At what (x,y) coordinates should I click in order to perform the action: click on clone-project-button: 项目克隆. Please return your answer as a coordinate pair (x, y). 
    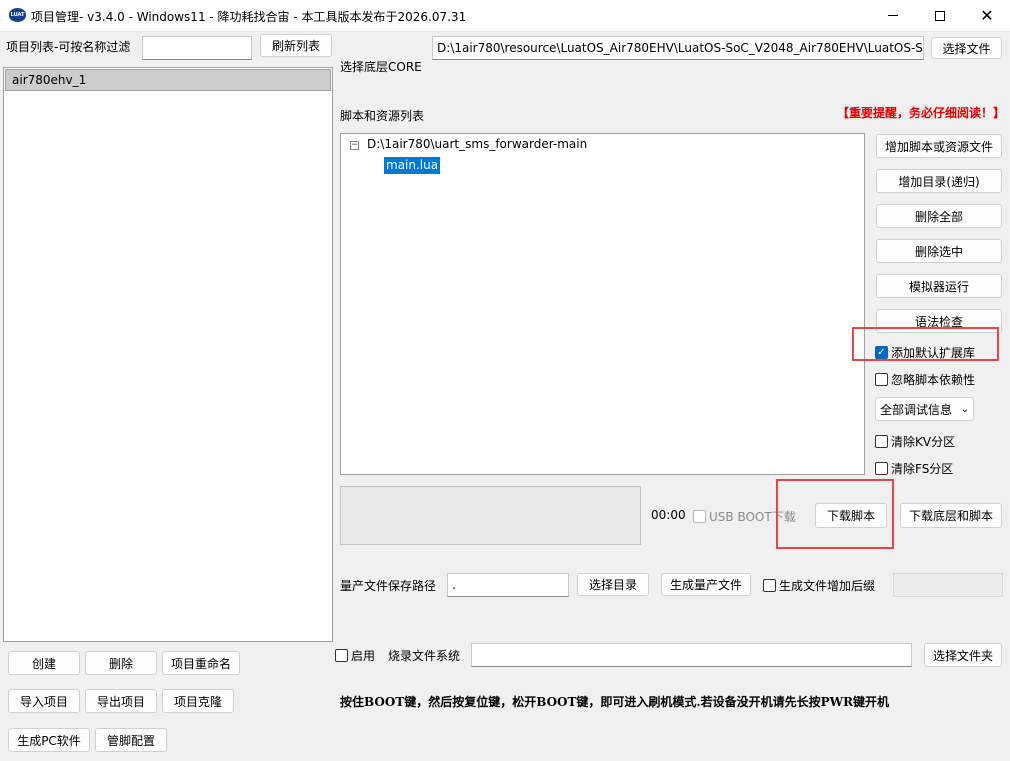
    Looking at the image, I should click on (198, 701).